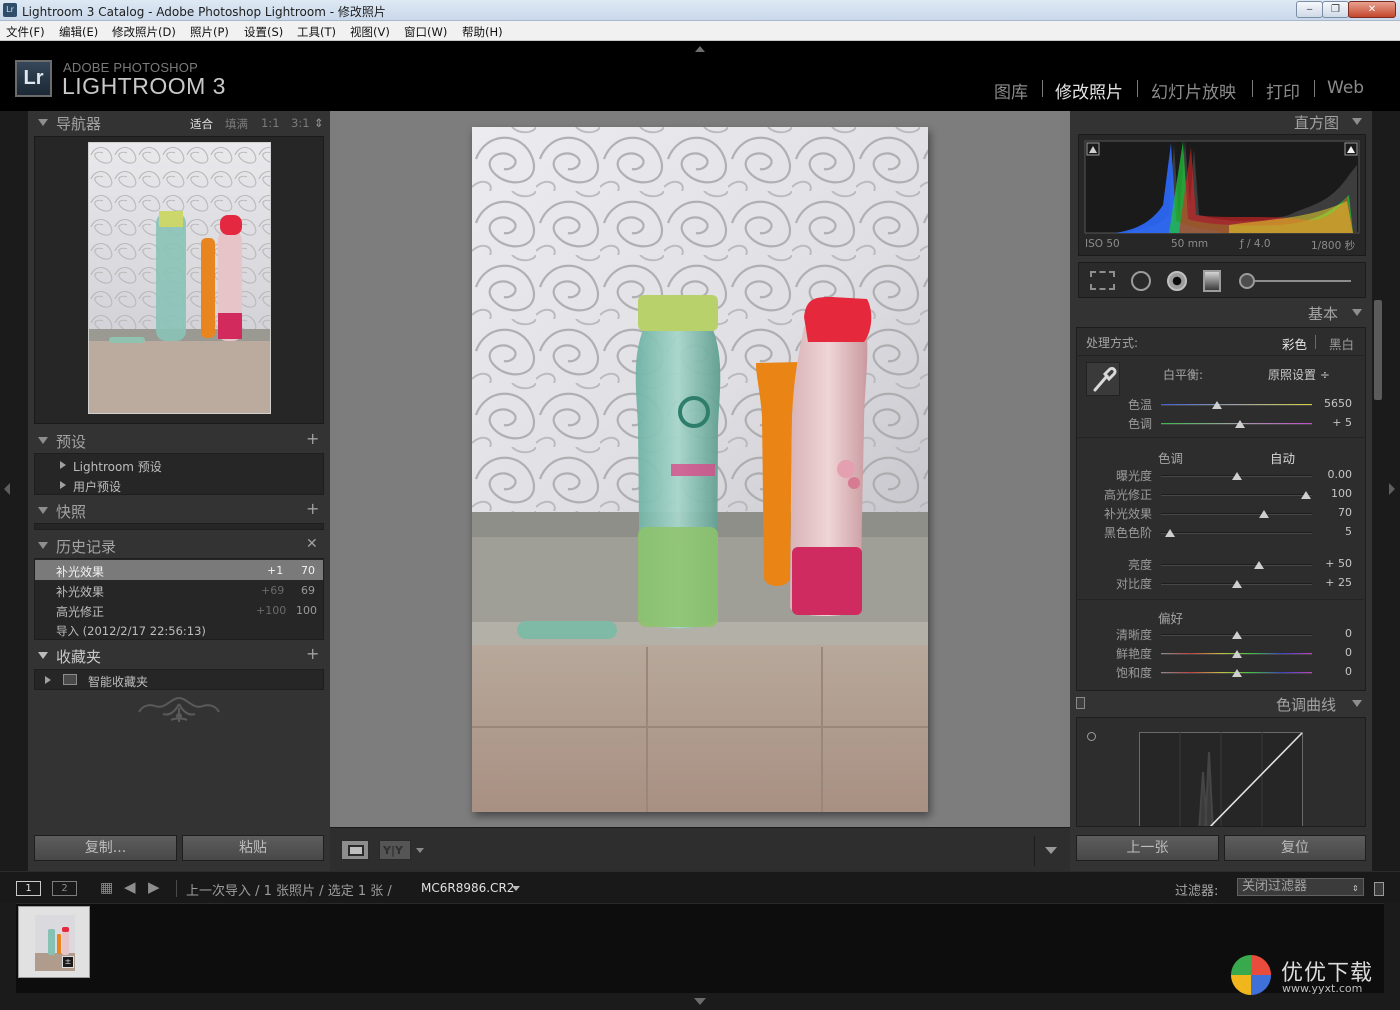 This screenshot has width=1400, height=1010. I want to click on tone-curve-header: 色调曲线, so click(1221, 704).